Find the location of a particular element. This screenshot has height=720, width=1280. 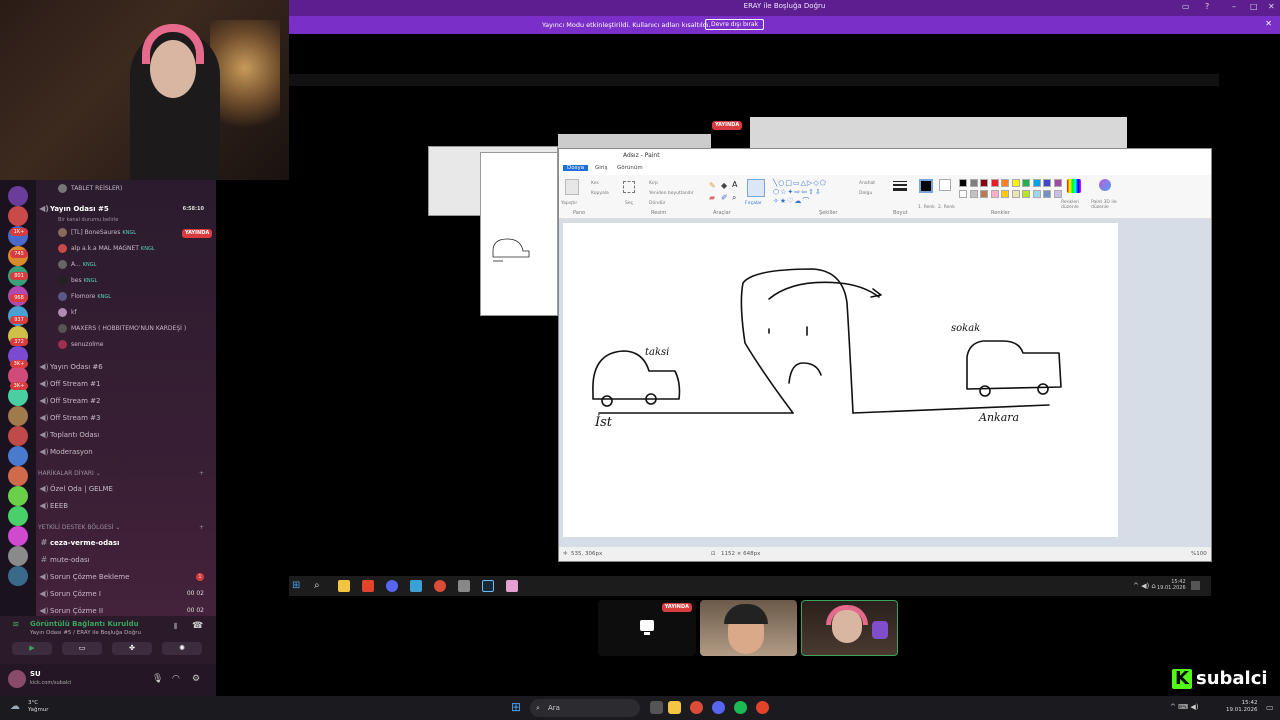

channel-sorun-bekleme: ◀)Sorun Çözme Bekleme 1 is located at coordinates (126, 577).